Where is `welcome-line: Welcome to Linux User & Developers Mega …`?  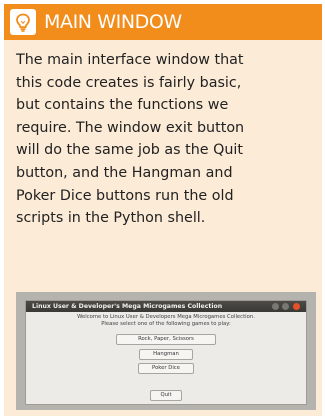 welcome-line: Welcome to Linux User & Developers Mega … is located at coordinates (166, 317).